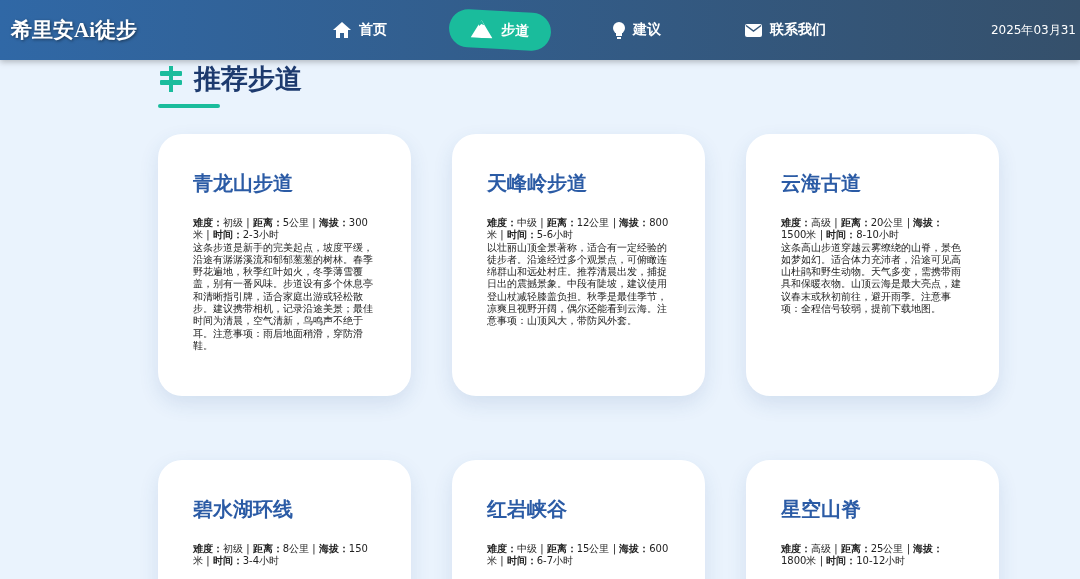 The width and height of the screenshot is (1080, 579). I want to click on trail-card: 云海古道 难度：高级 | 距离：20公里 | 海拔：1500米 | 时间：8-10小时 这条高山步道穿越云雾缭绕的山脊，景色如梦如幻。适合体力充沛者，沿途可见高山杜鹃和野生动物。天气多变，需携带雨具和保暖衣物。山顶云海是最大亮点，建议春末或秋初前往，避开雨季。注意事项：全程信号较弱，提前下载地图。, so click(872, 265).